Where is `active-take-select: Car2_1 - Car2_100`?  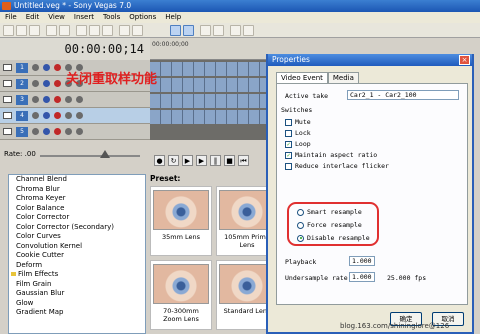
active-take-select: Car2_1 - Car2_100 is located at coordinates (403, 95).